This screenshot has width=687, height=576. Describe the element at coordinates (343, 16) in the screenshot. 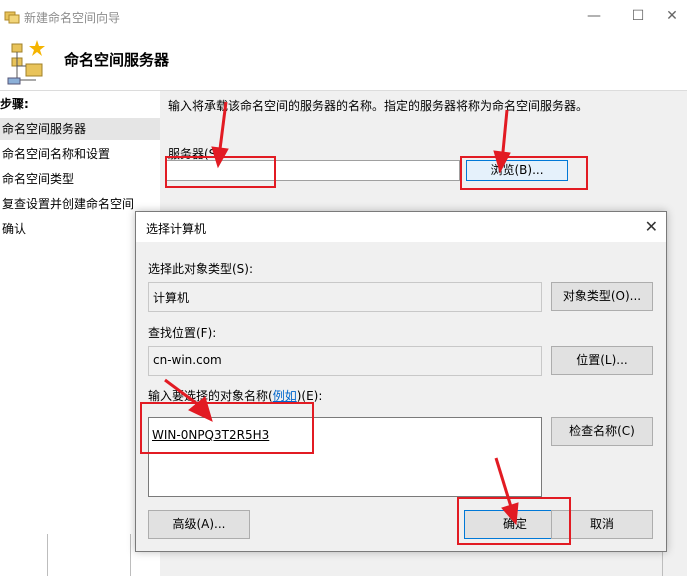

I see `wizard-titlebar: 新建命名空间向导 — ☐ ✕` at that location.